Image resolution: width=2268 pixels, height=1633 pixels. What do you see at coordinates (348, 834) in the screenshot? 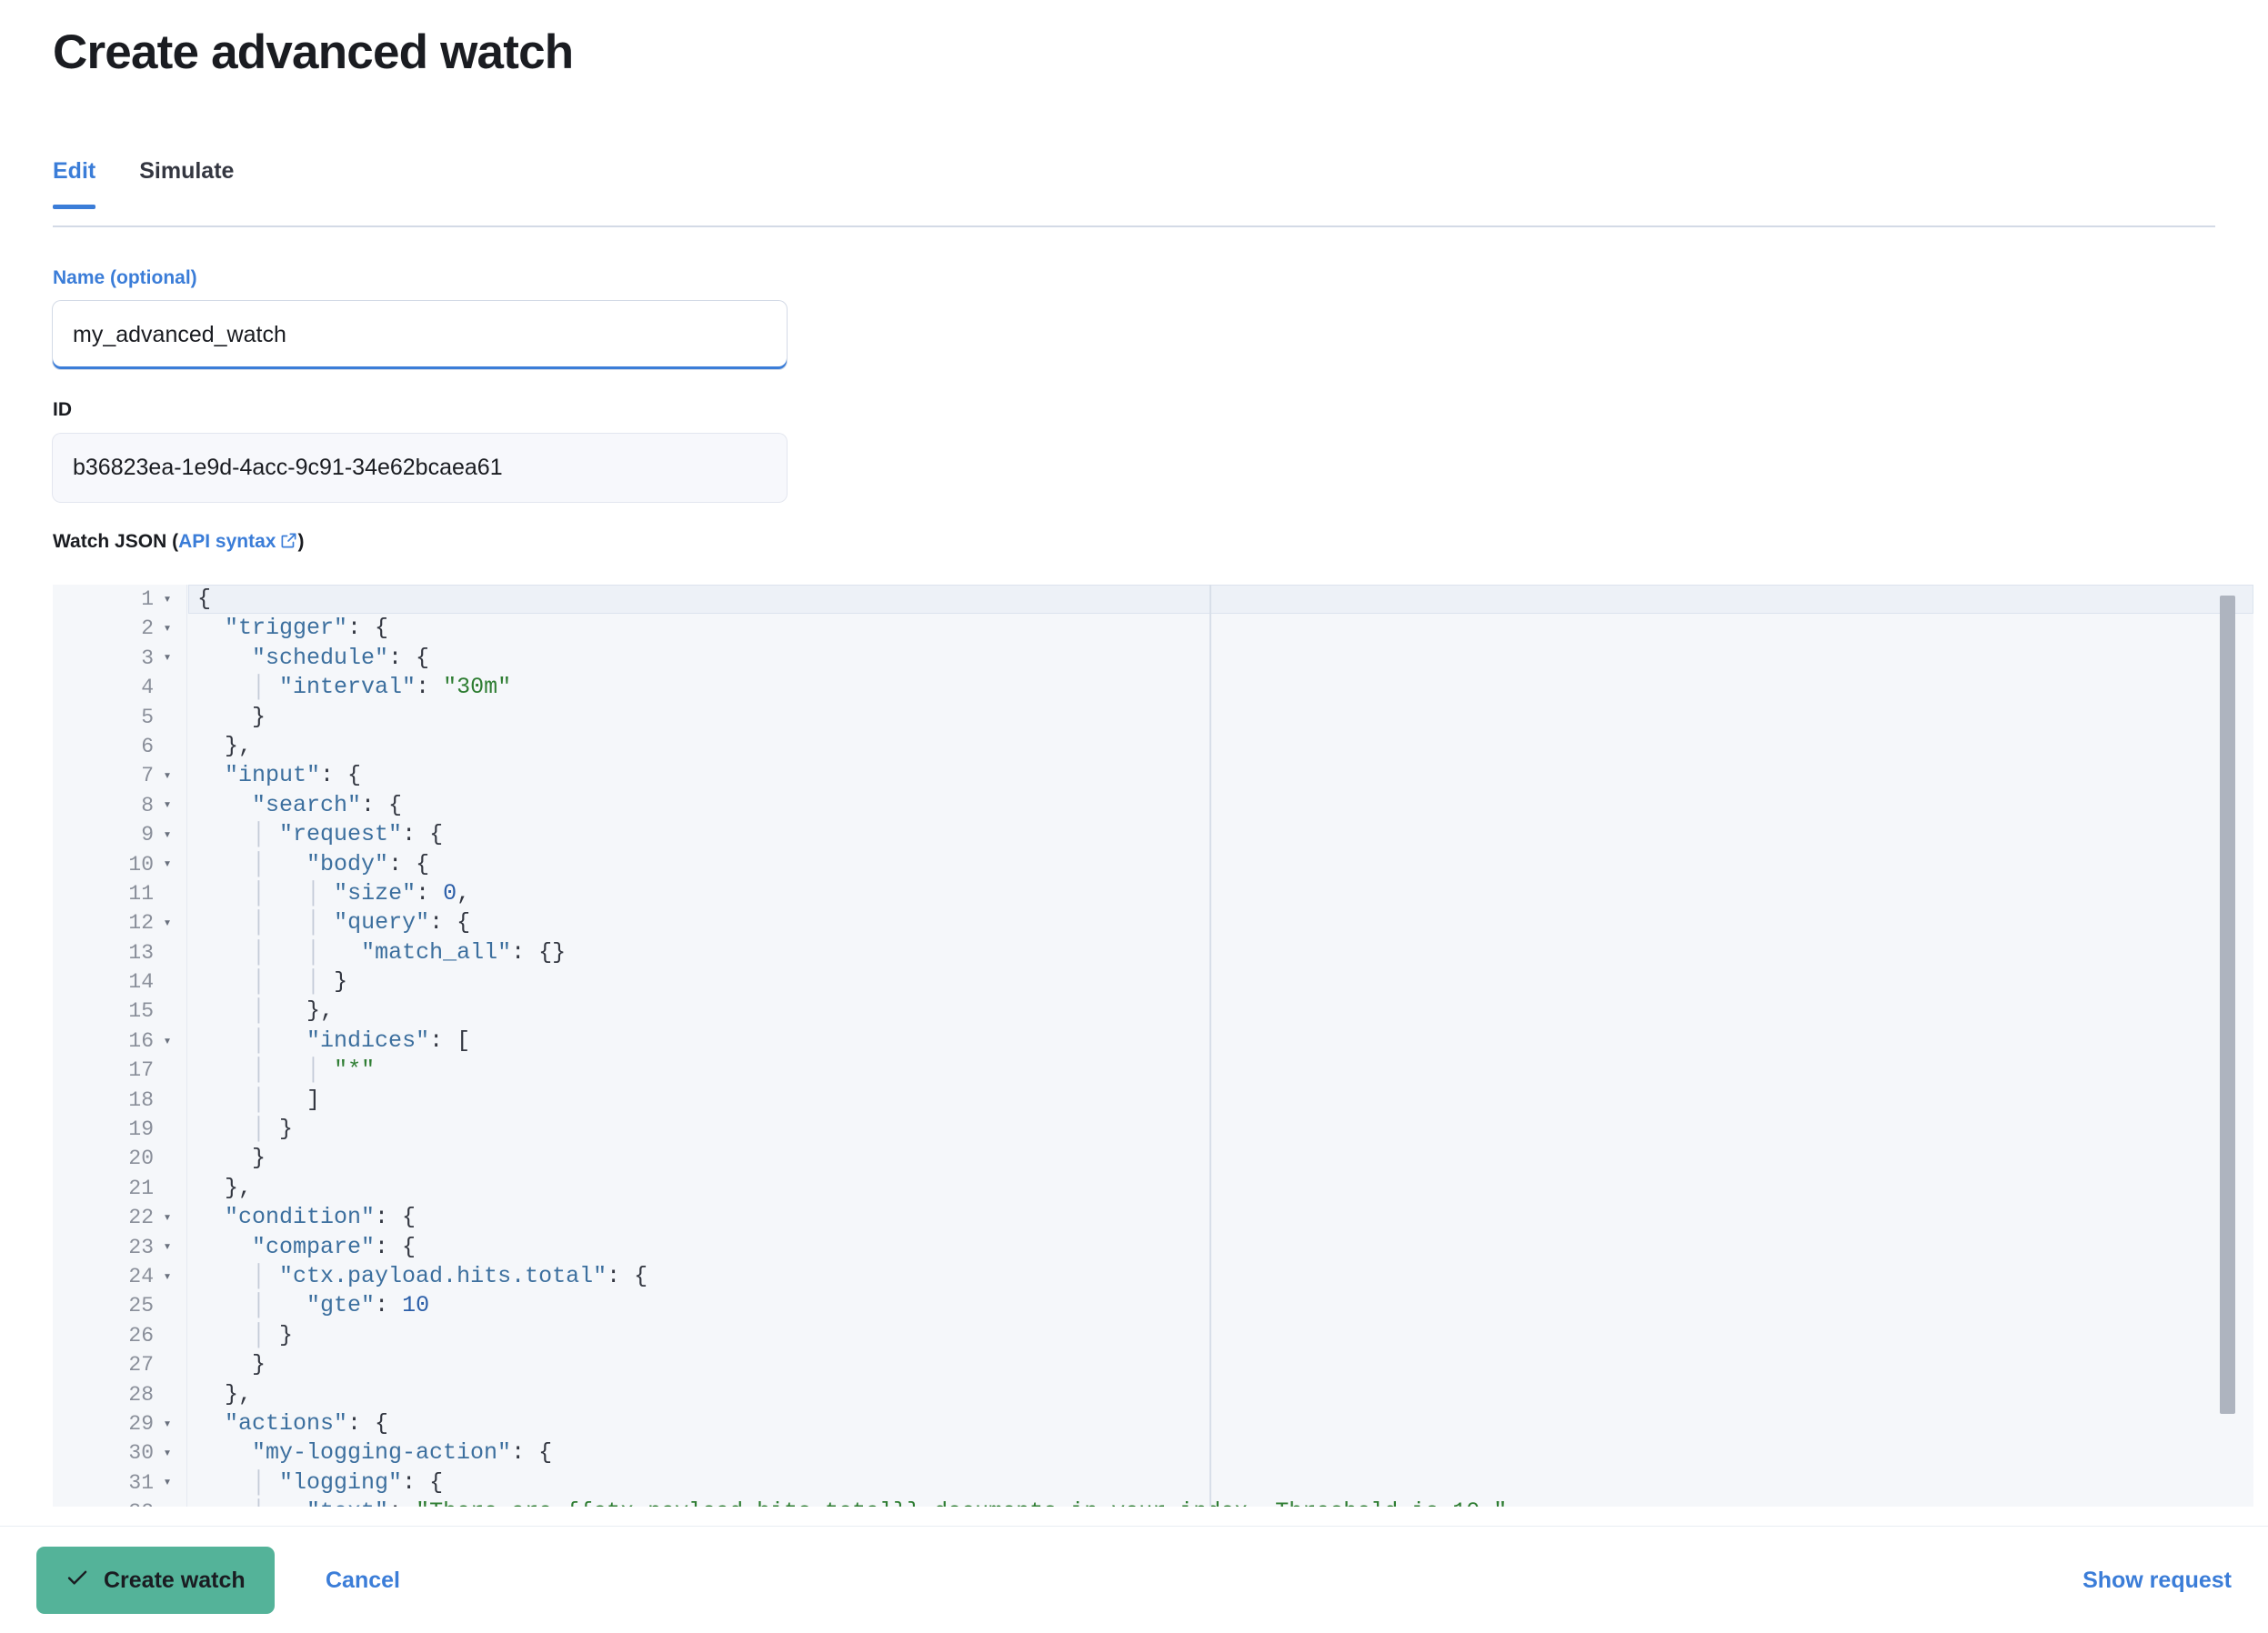
I see `editor-code-line: │ "request": {` at bounding box center [348, 834].